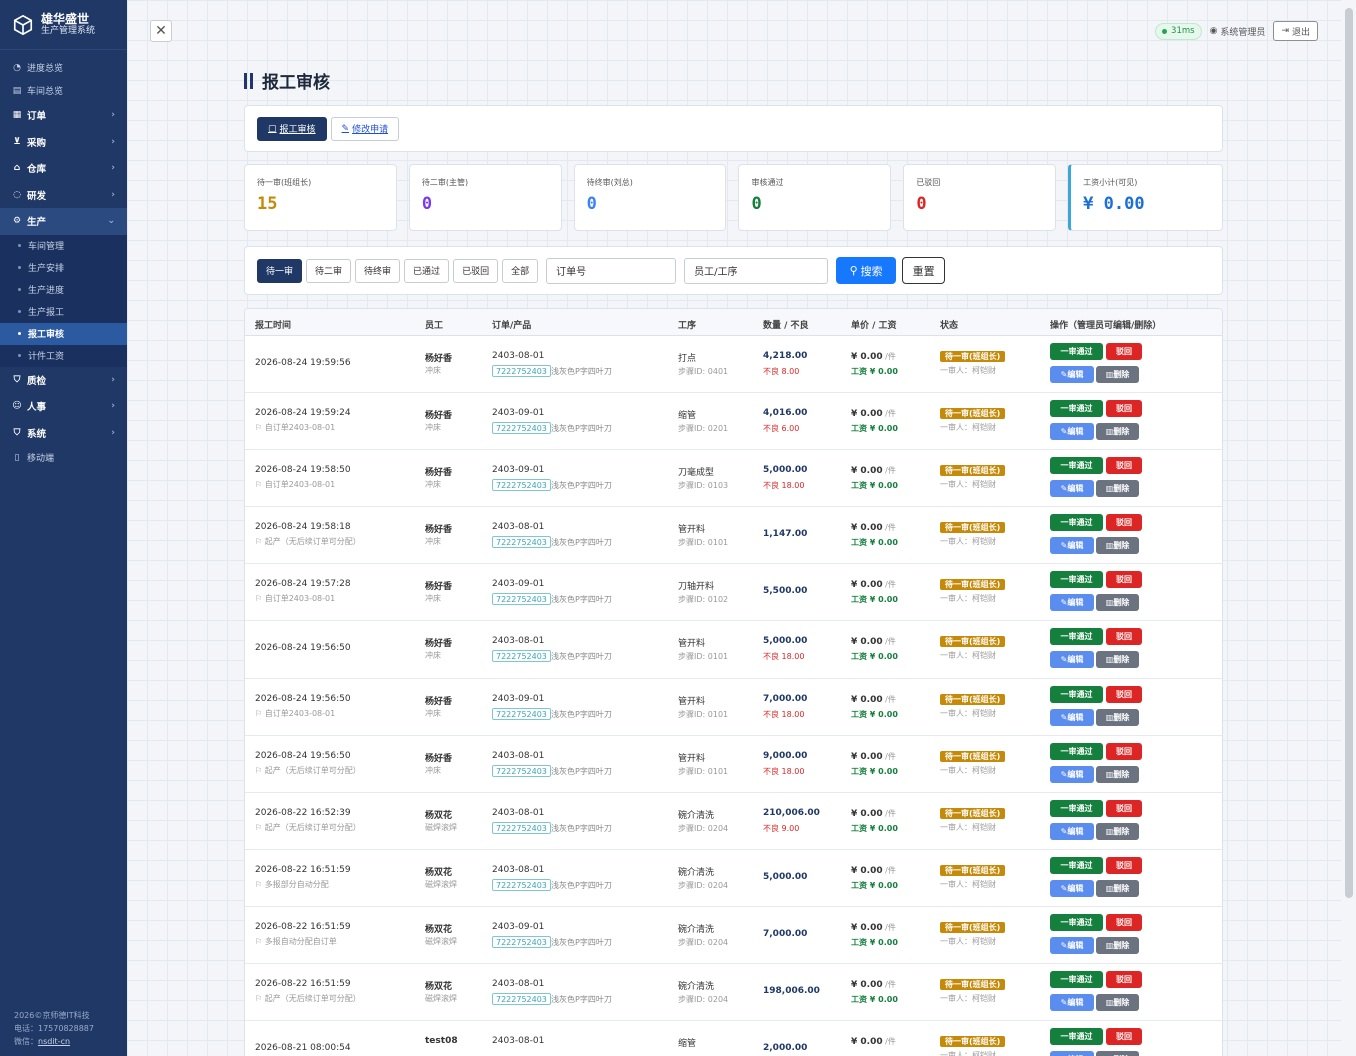 The height and width of the screenshot is (1056, 1356). Describe the element at coordinates (427, 270) in the screenshot. I see `filter-button: 已通过` at that location.